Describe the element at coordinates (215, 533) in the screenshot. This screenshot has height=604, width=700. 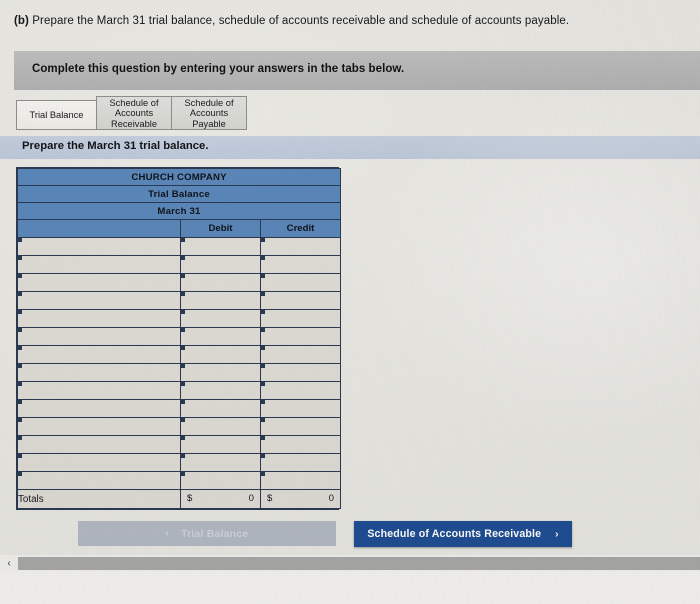
I see `prev-button-label: Trial Balance` at that location.